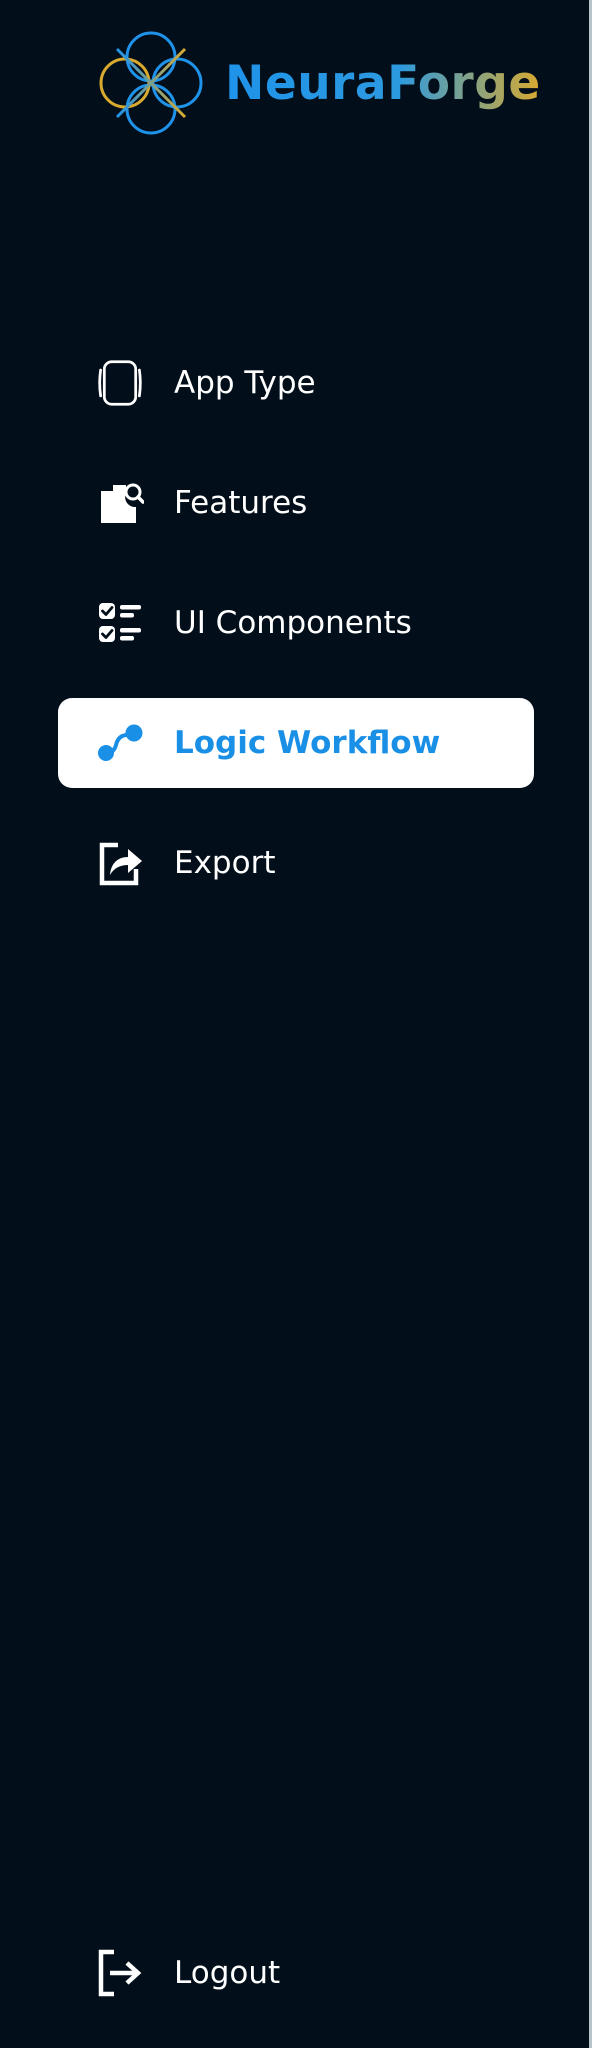 The height and width of the screenshot is (2048, 592). Describe the element at coordinates (120, 623) in the screenshot. I see `checklist-icon` at that location.